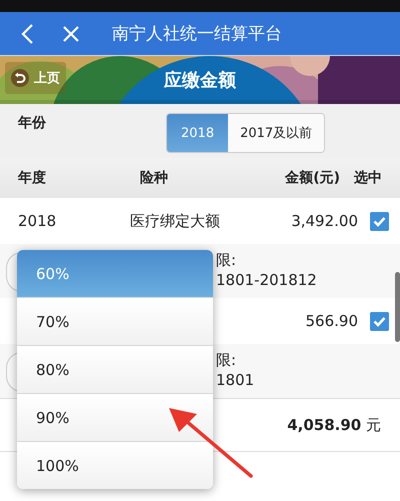 The image size is (400, 501). I want to click on menu-item: 100%, so click(115, 465).